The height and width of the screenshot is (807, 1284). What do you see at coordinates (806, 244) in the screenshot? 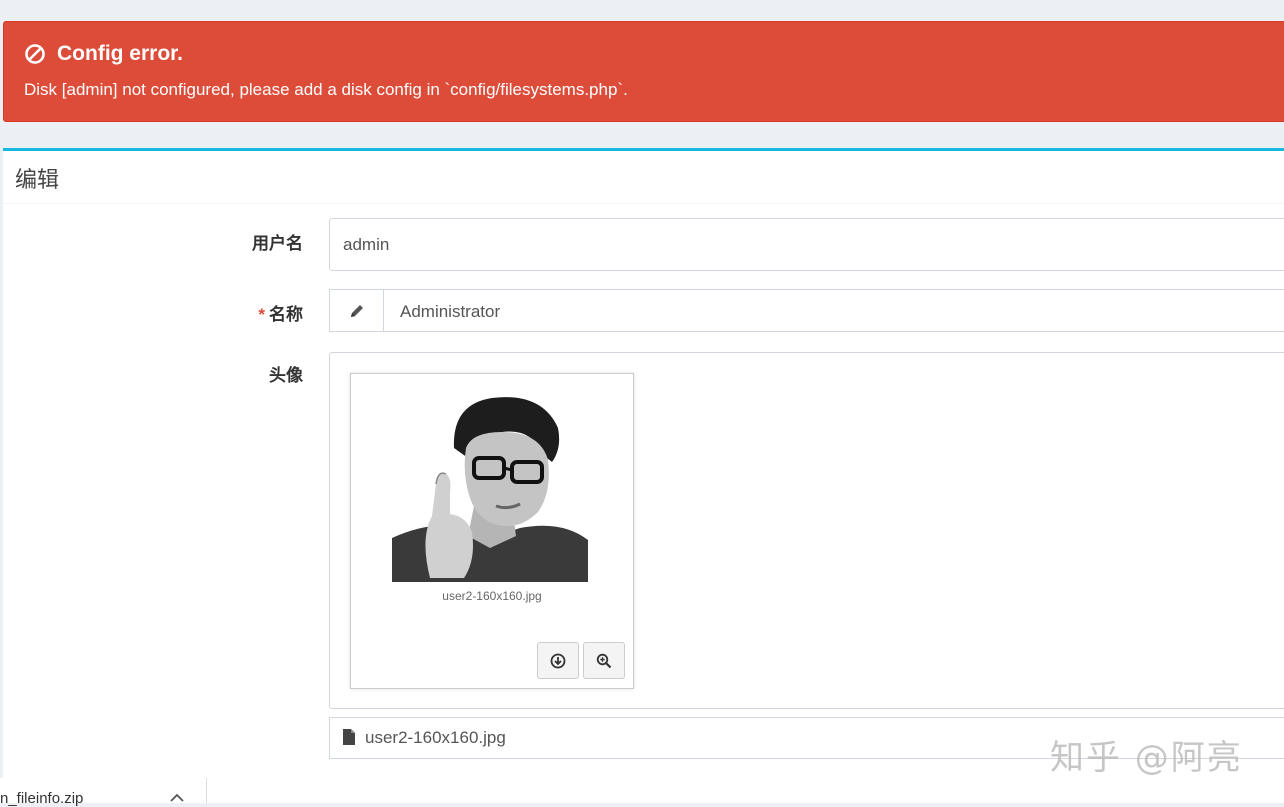
I see `username-input: admin` at bounding box center [806, 244].